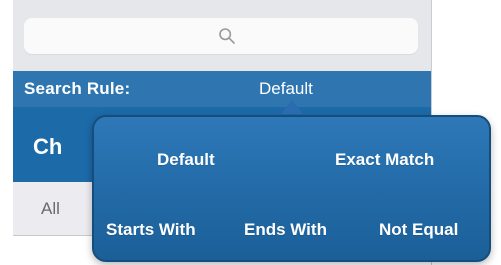  What do you see at coordinates (222, 89) in the screenshot?
I see `search-rule-bar: Search Rule: Default` at bounding box center [222, 89].